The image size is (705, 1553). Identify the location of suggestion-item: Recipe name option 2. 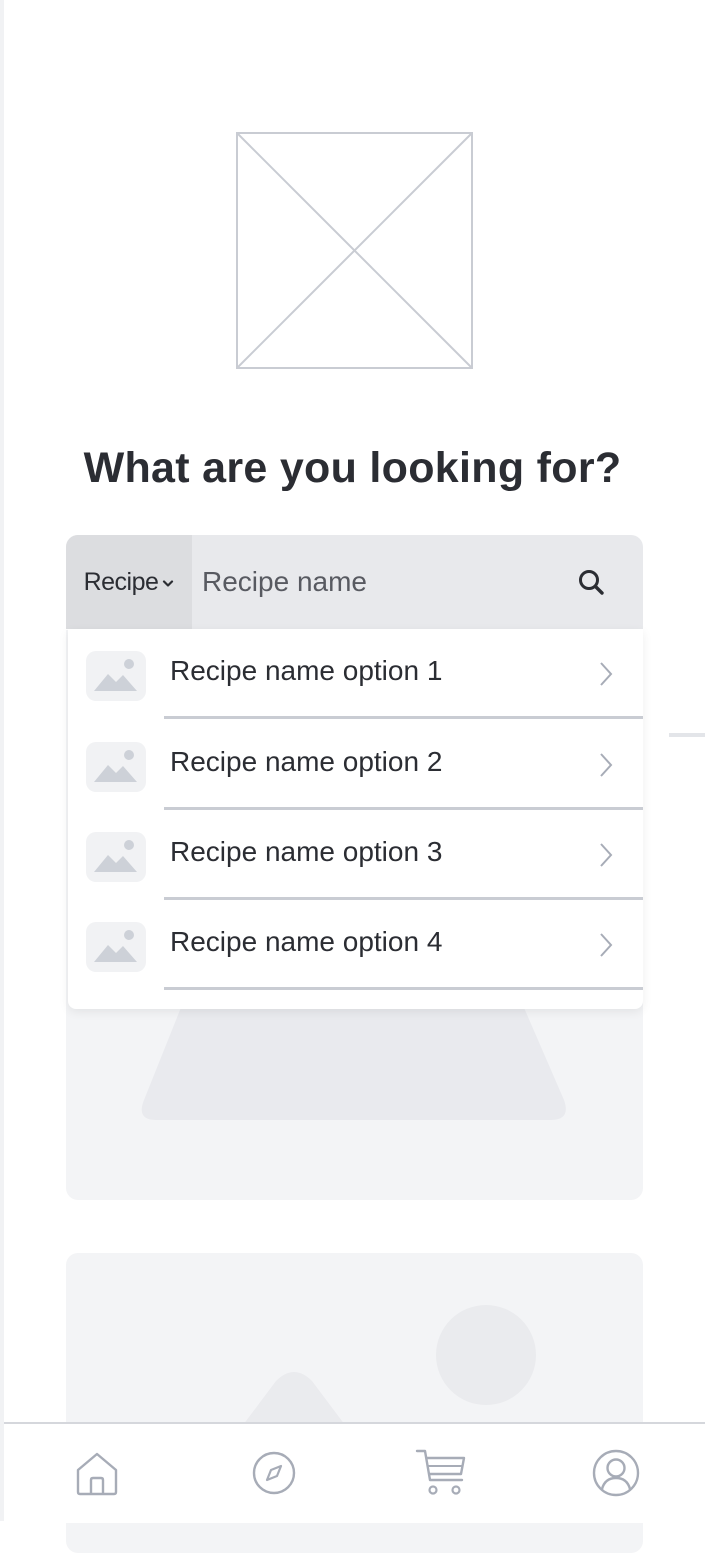
(355, 765).